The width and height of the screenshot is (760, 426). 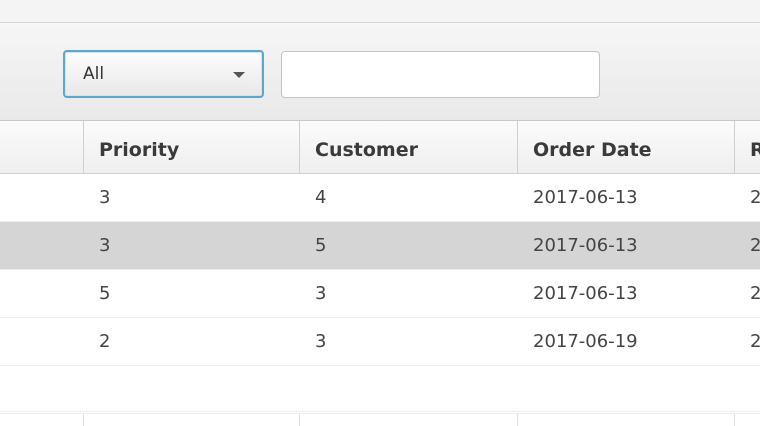 I want to click on search-input, so click(x=440, y=74).